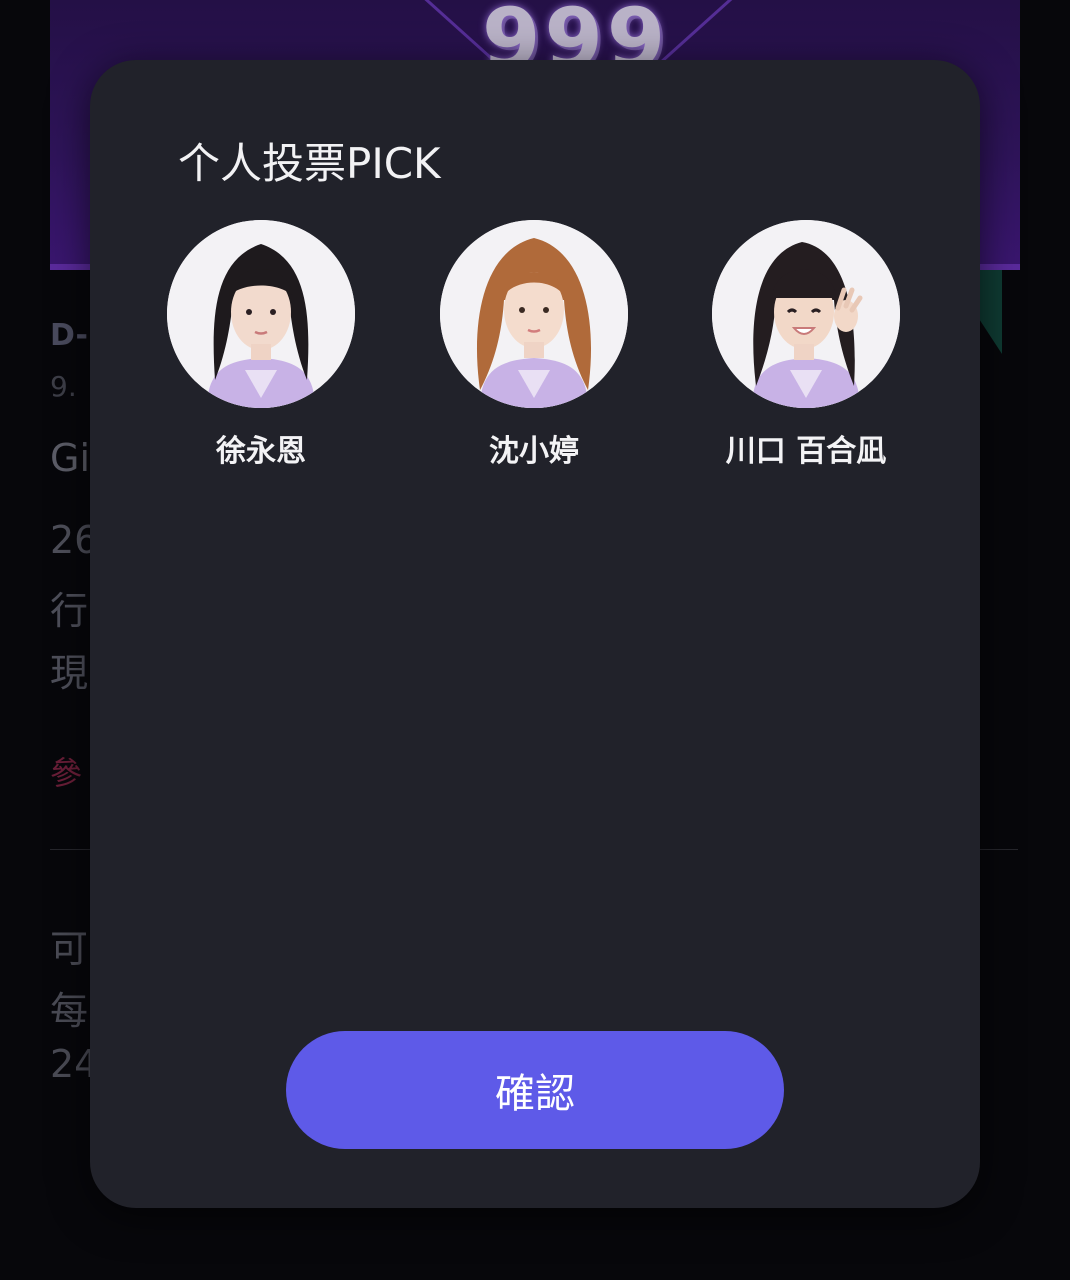 The width and height of the screenshot is (1070, 1280). What do you see at coordinates (69, 1011) in the screenshot?
I see `paragraph-line: 每` at bounding box center [69, 1011].